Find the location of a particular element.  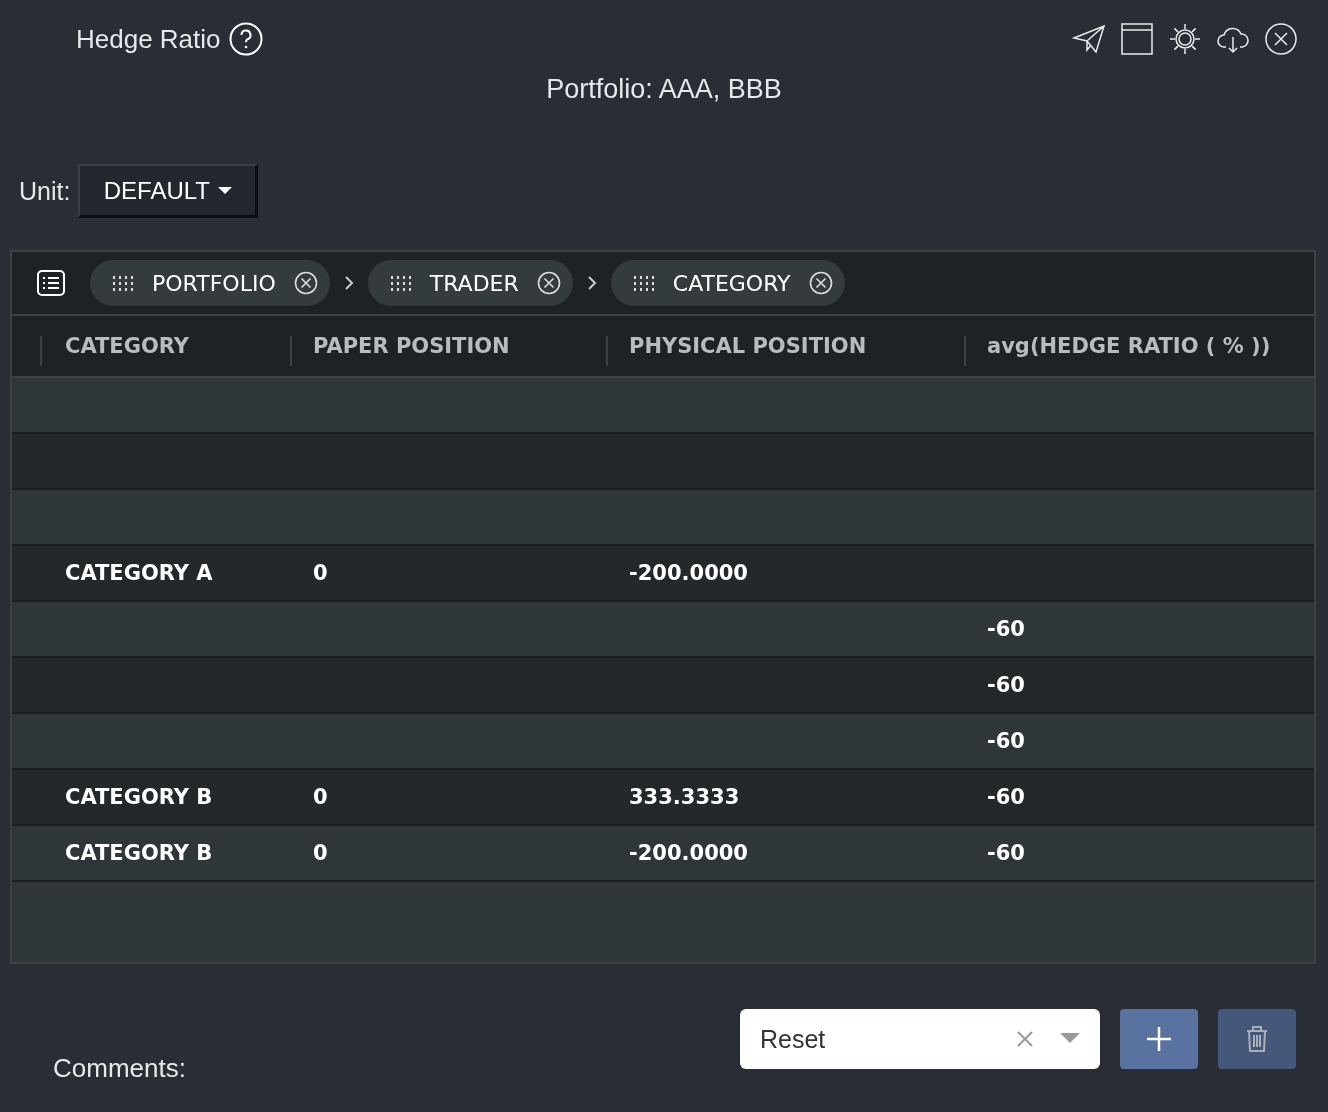

group-chip: PORTFOLIO is located at coordinates (210, 283).